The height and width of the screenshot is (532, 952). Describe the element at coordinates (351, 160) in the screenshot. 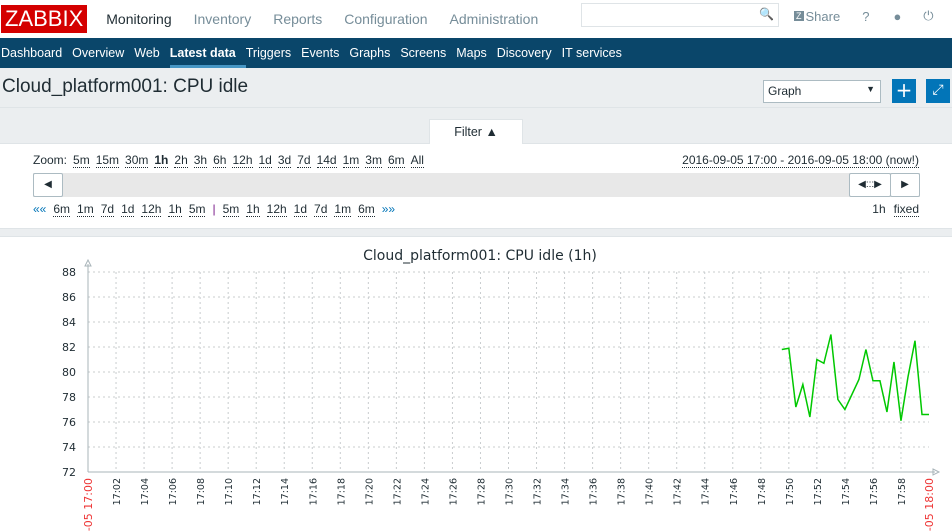

I see `zoom-link-1m: 1m` at that location.